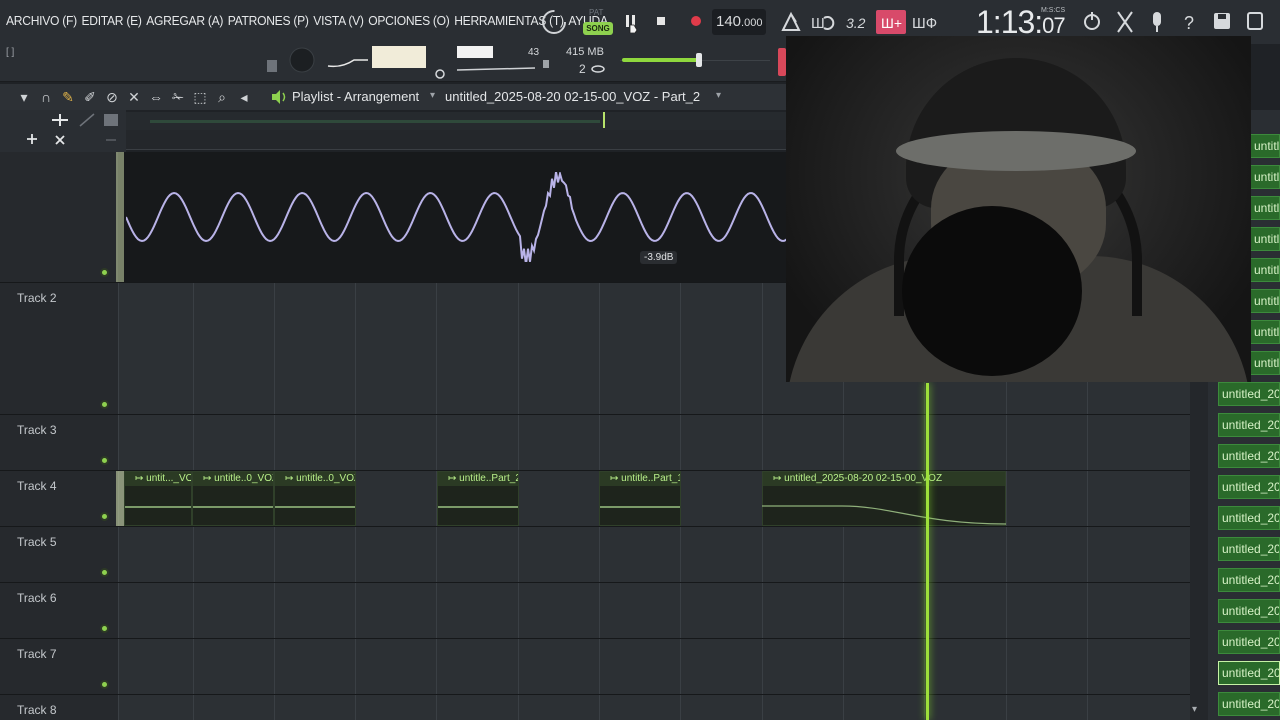 This screenshot has height=720, width=1280. What do you see at coordinates (222, 97) in the screenshot?
I see `zoom-icon: ⌕` at bounding box center [222, 97].